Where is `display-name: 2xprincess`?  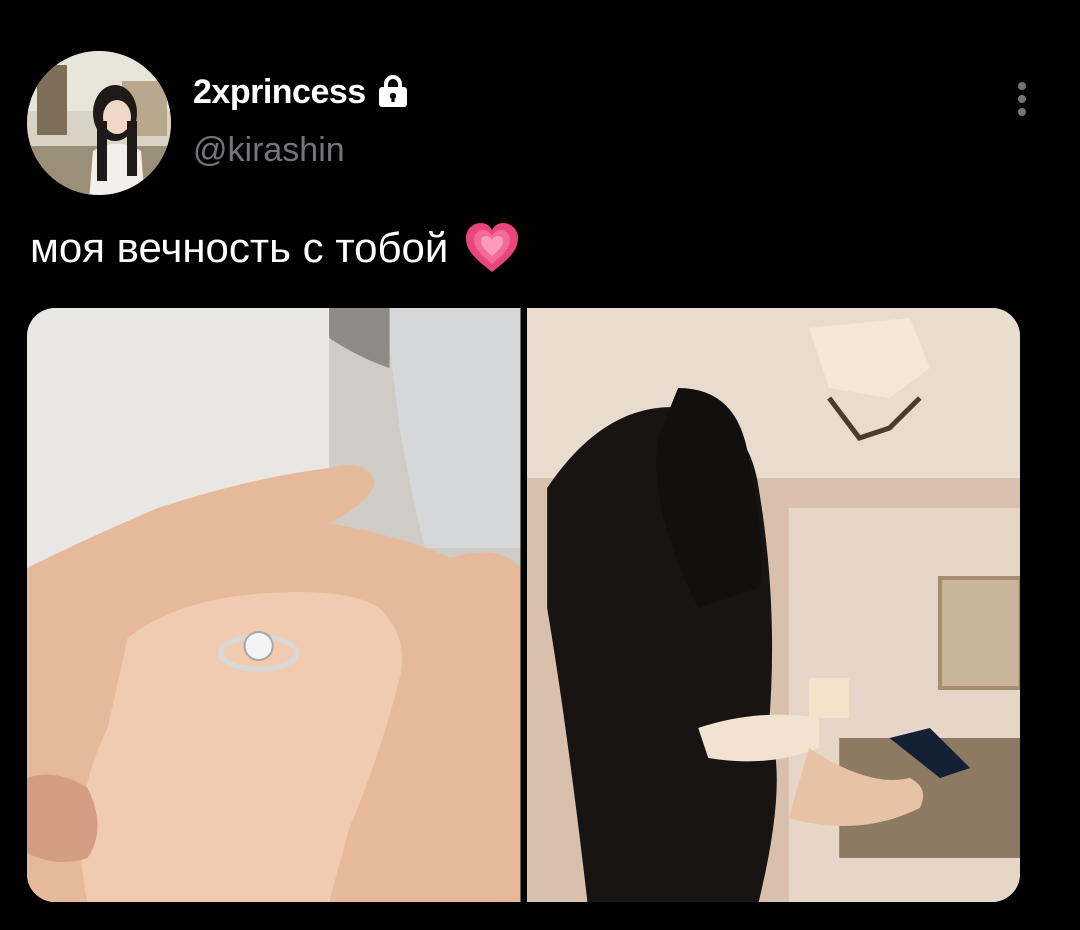
display-name: 2xprincess is located at coordinates (279, 92).